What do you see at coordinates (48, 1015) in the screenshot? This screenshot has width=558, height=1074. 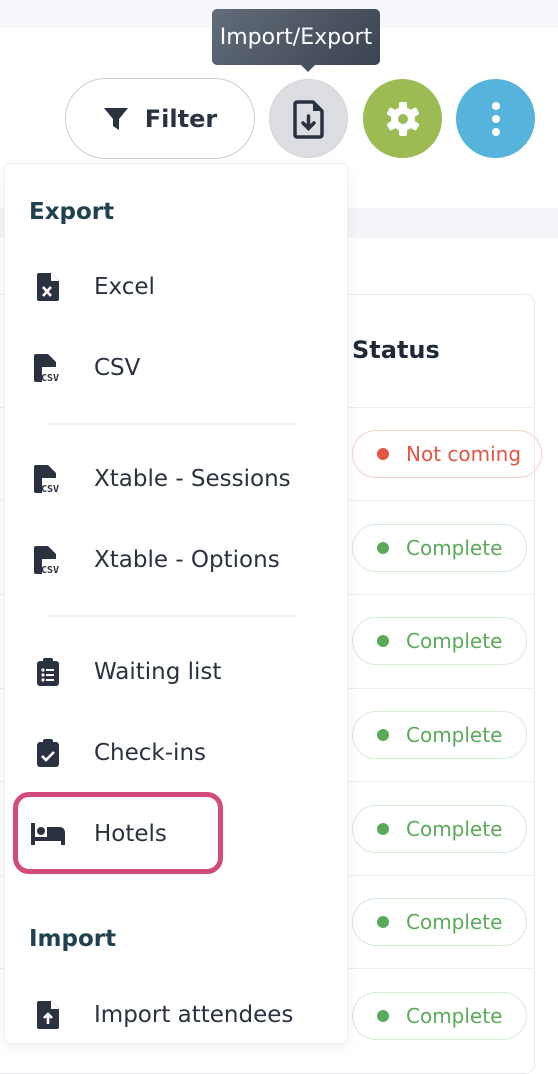 I see `file-upload-icon` at bounding box center [48, 1015].